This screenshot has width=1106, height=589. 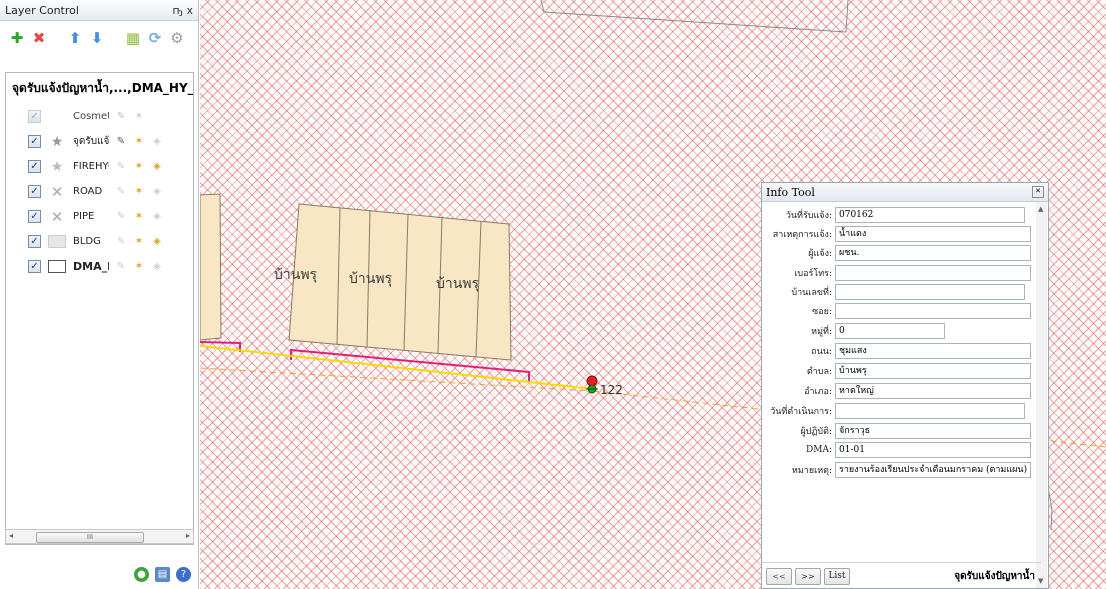 What do you see at coordinates (933, 470) in the screenshot?
I see `field-value: รายงานร้องเรียนประจำเดือนมกราคม (ตามแผน)` at bounding box center [933, 470].